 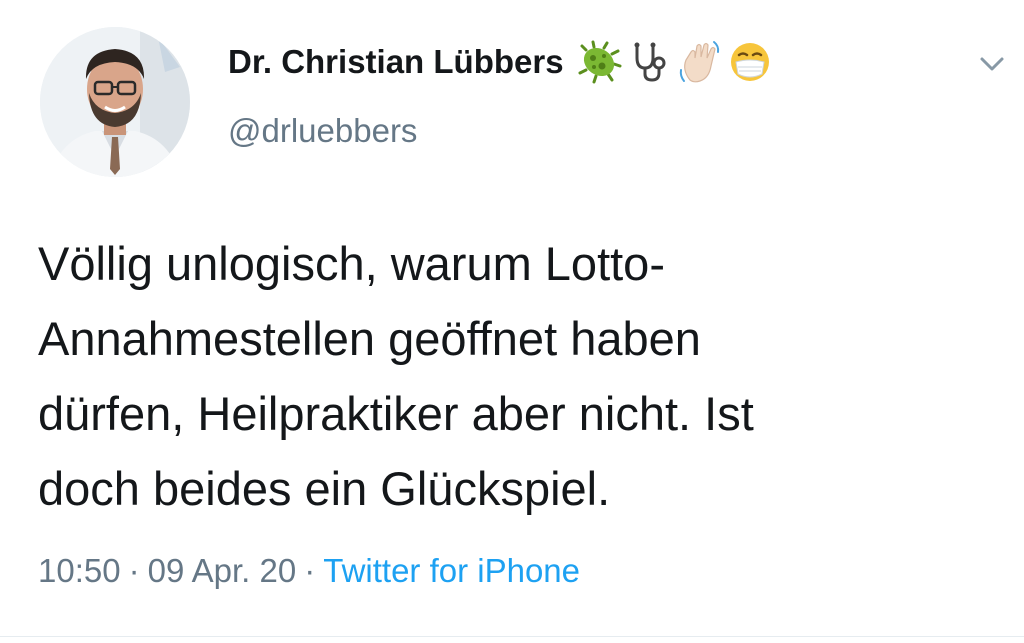 I want to click on avatar-photo, so click(x=115, y=102).